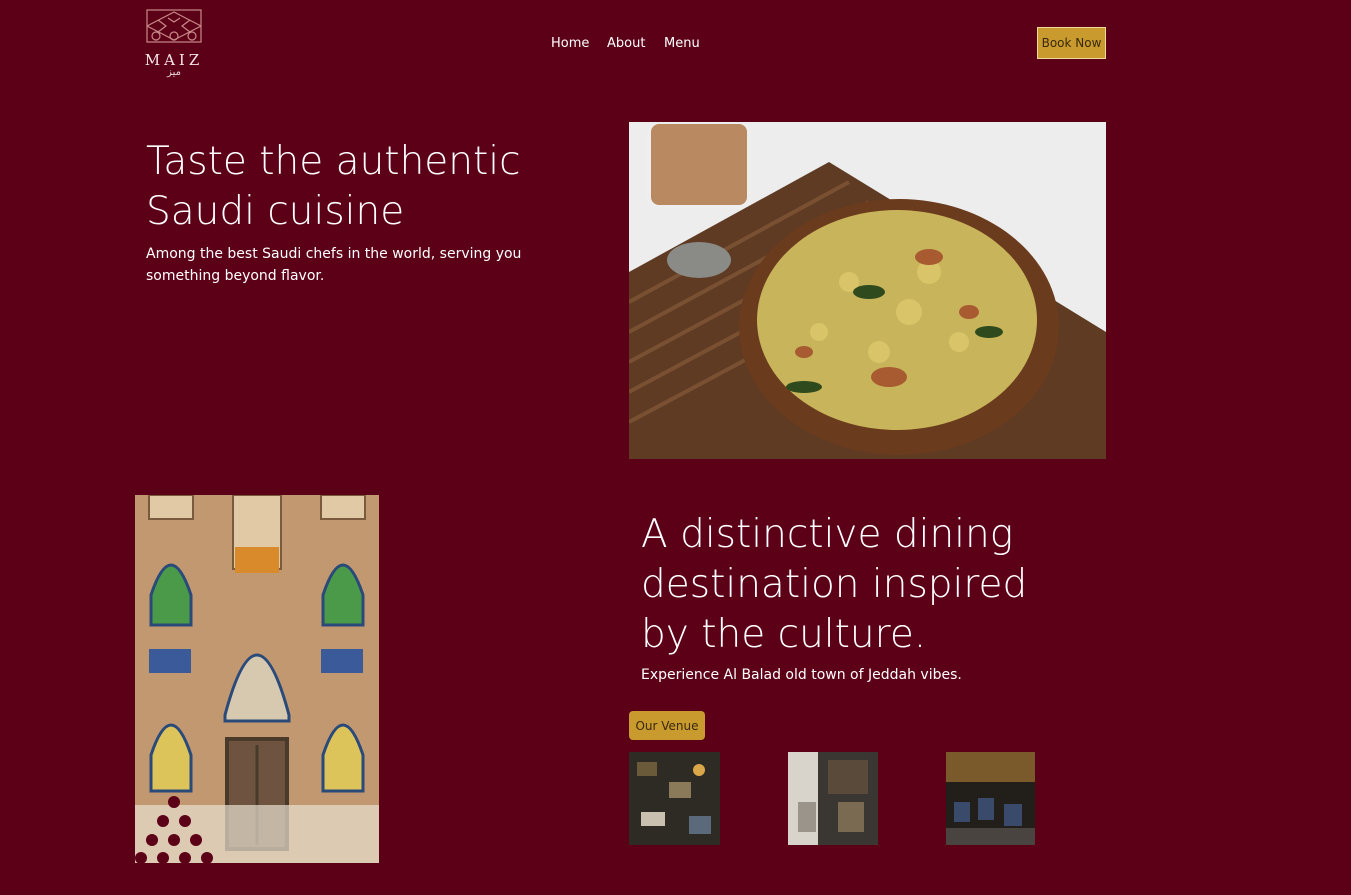 The height and width of the screenshot is (895, 1351). Describe the element at coordinates (626, 43) in the screenshot. I see `nav-about-link: About` at that location.